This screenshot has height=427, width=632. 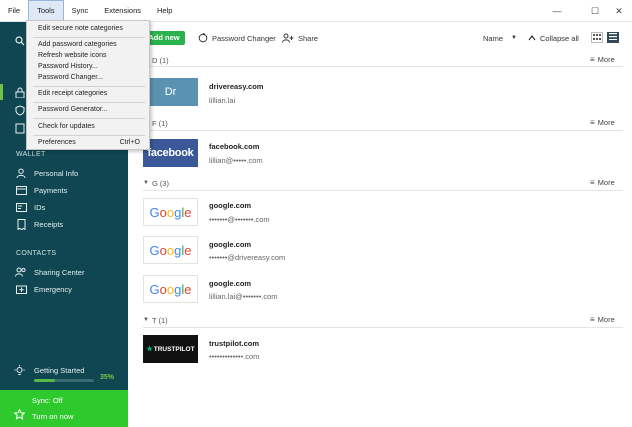 I want to click on entry-title: drivereasy.com, so click(x=236, y=86).